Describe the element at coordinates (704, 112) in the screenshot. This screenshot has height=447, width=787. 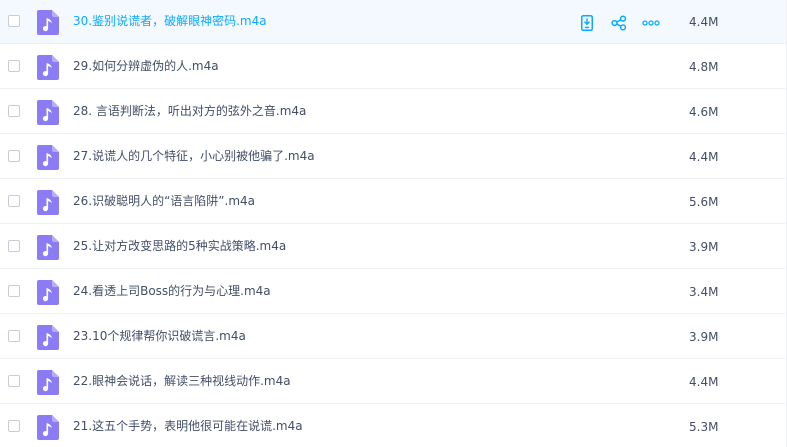
I see `file-size: 4.6M` at that location.